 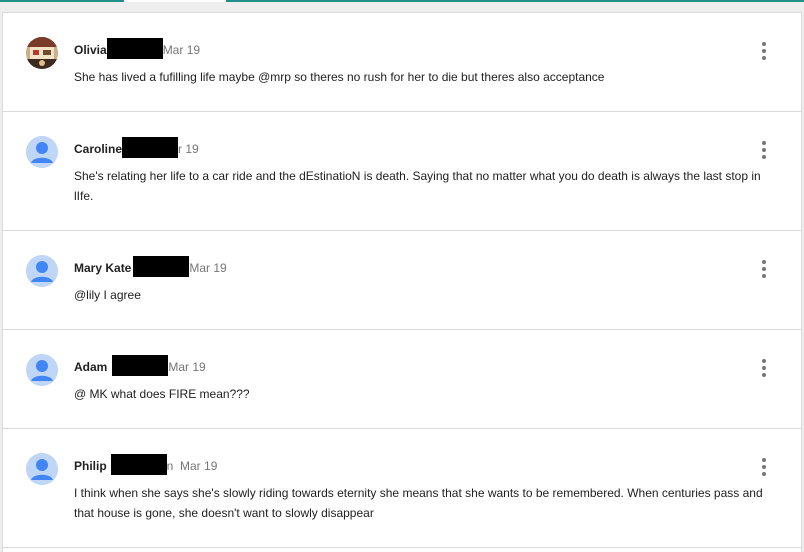 What do you see at coordinates (175, 1) in the screenshot?
I see `active-tab-indicator` at bounding box center [175, 1].